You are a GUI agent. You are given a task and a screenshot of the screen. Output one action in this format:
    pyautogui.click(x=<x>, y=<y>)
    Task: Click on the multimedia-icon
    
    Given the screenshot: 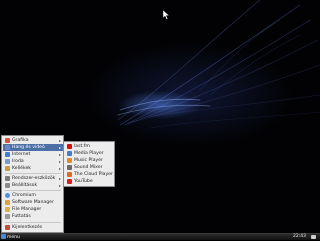 What is the action you would take?
    pyautogui.click(x=7, y=147)
    